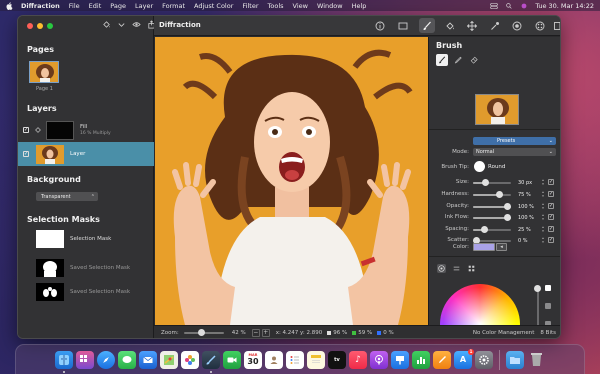 Image resolution: width=600 pixels, height=374 pixels. Describe the element at coordinates (501, 247) in the screenshot. I see `color-swap-button: ◂` at that location.